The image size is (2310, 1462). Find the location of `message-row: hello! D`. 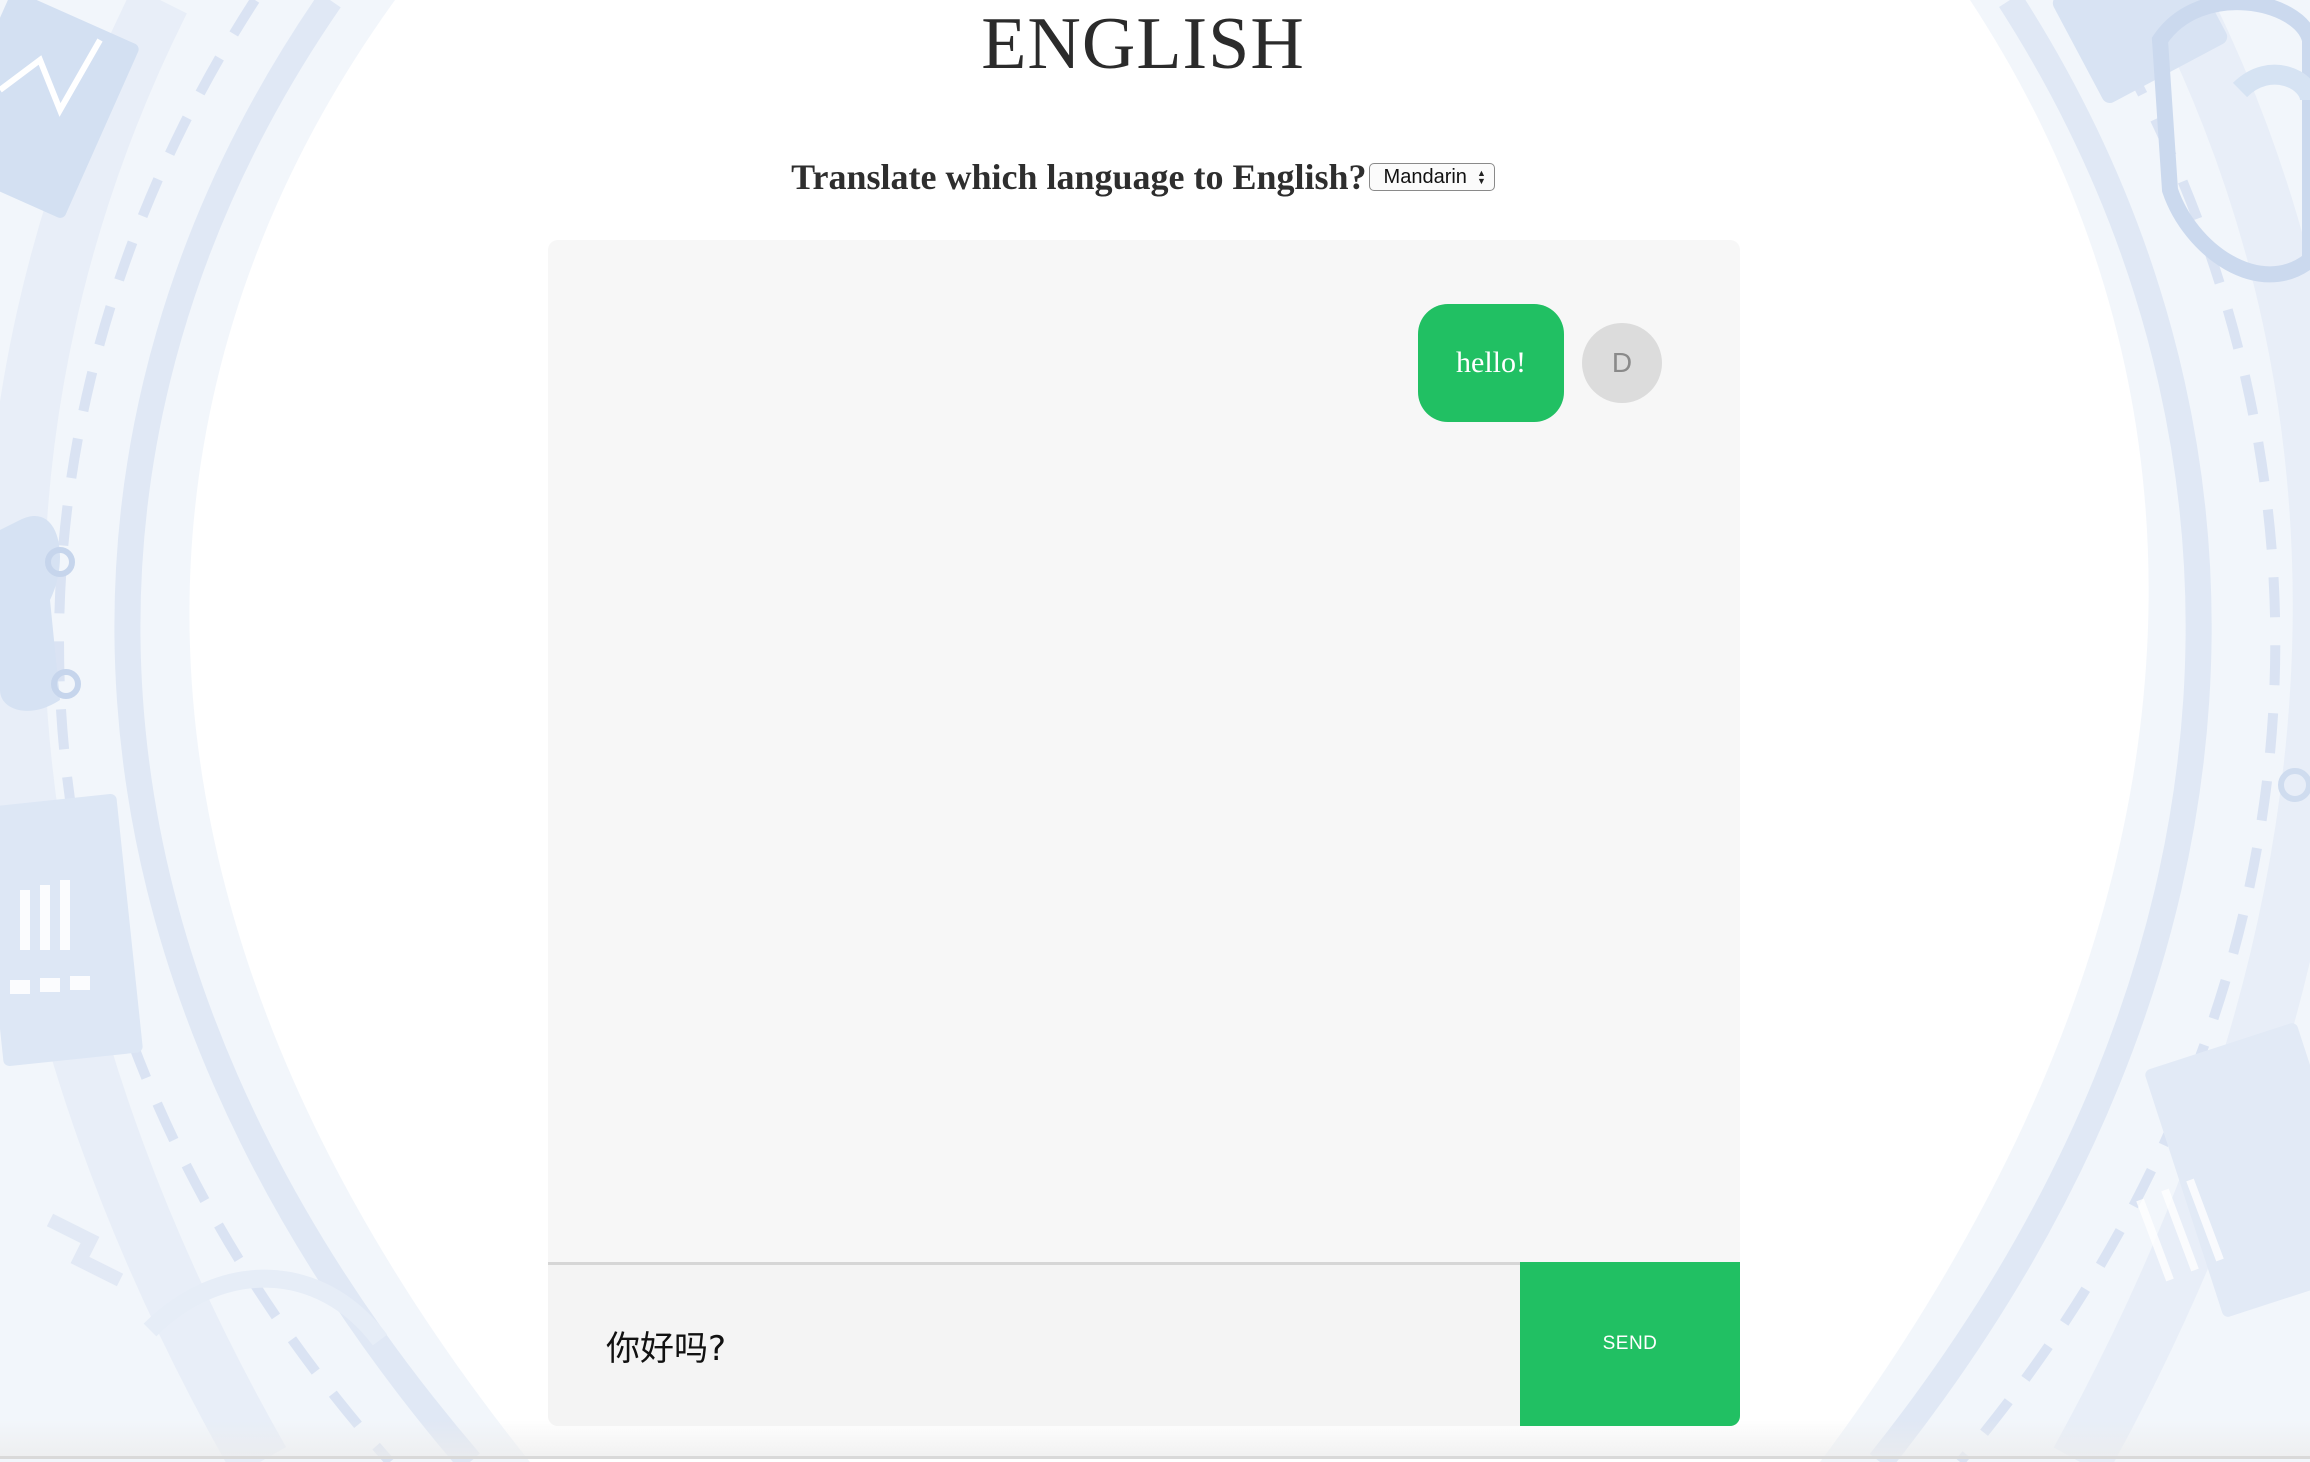

message-row: hello! D is located at coordinates (1540, 363).